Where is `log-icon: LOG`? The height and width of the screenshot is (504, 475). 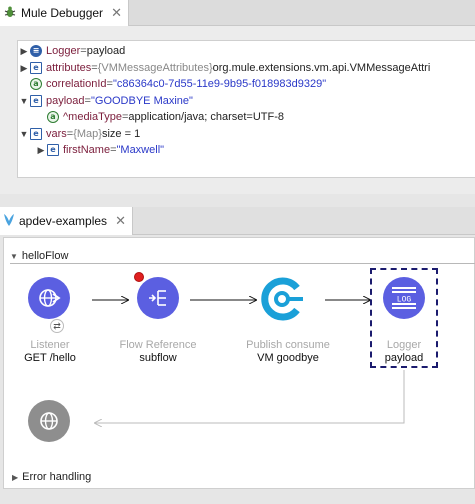 log-icon: LOG is located at coordinates (404, 298).